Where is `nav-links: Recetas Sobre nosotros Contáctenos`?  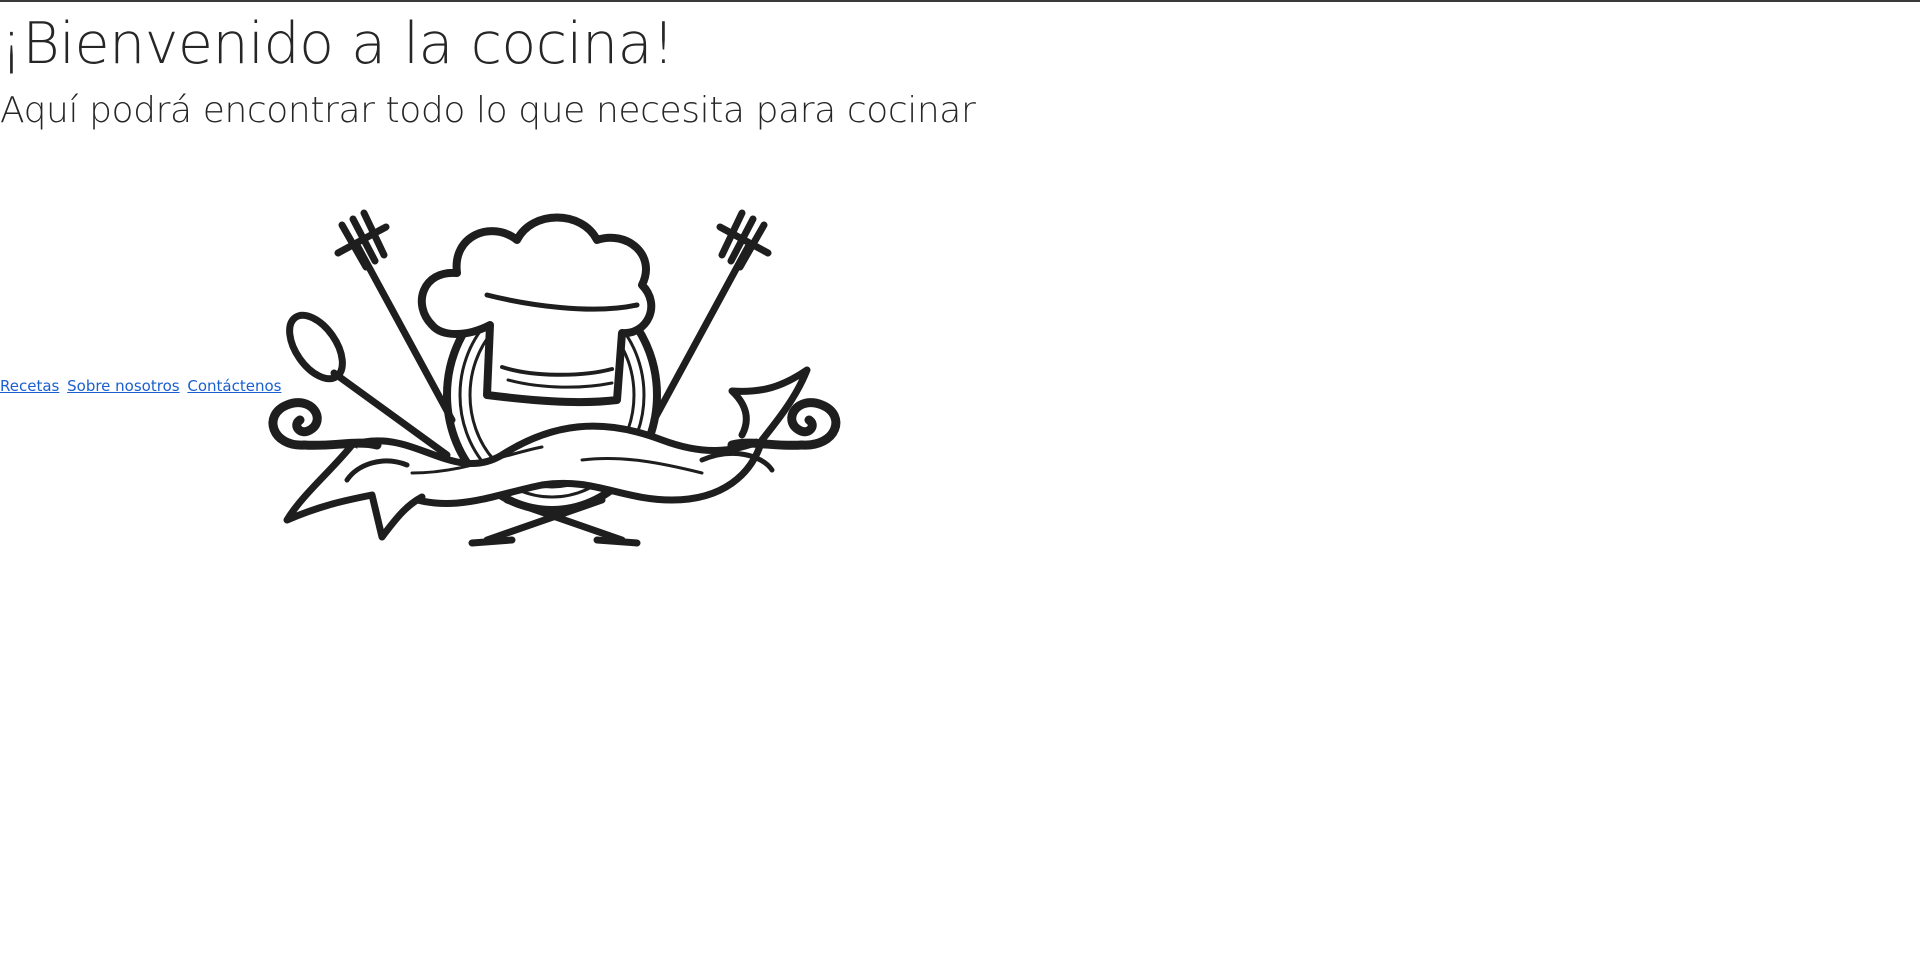
nav-links: Recetas Sobre nosotros Contáctenos is located at coordinates (142, 386).